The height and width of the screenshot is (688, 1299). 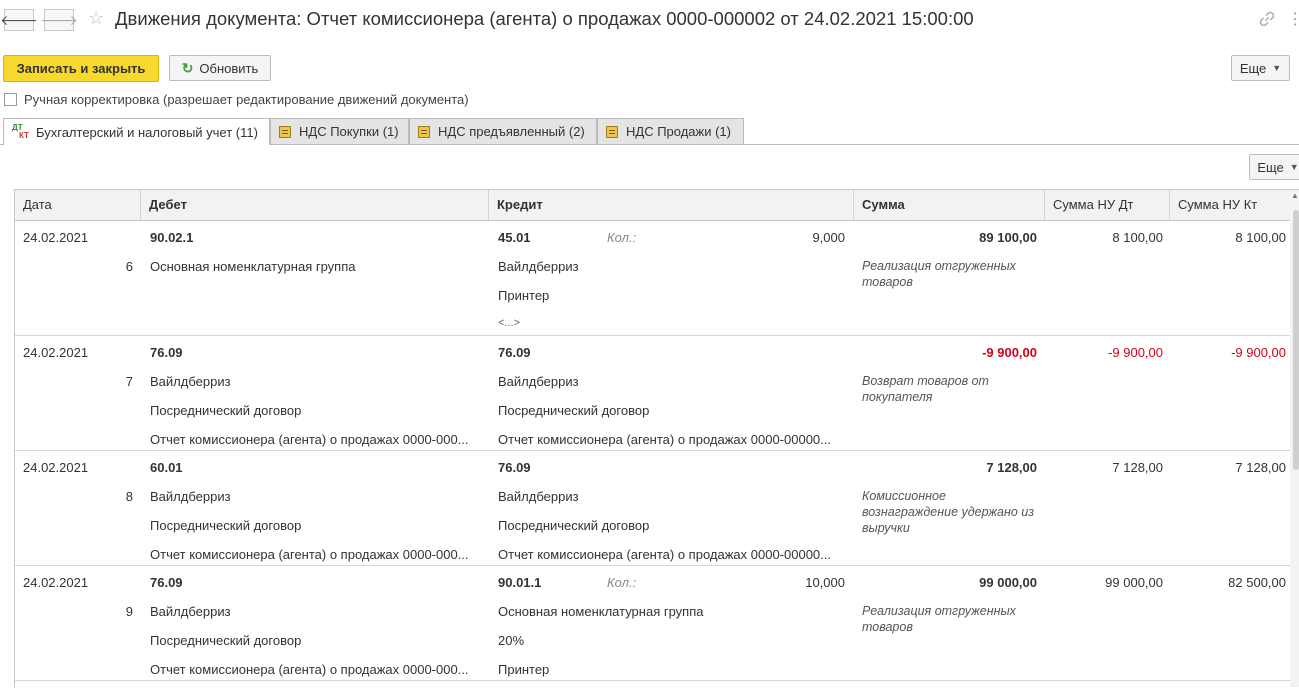 I want to click on tab-label: Бухгалтерский и налоговый учет (11), so click(x=147, y=132).